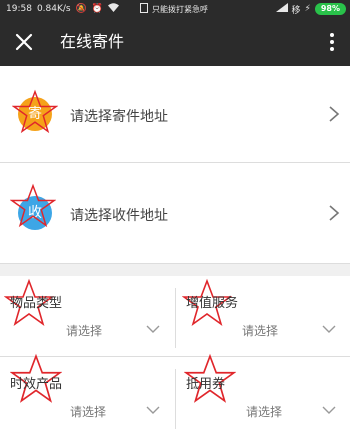 The image size is (350, 438). I want to click on charging-icon: ⚡, so click(307, 9).